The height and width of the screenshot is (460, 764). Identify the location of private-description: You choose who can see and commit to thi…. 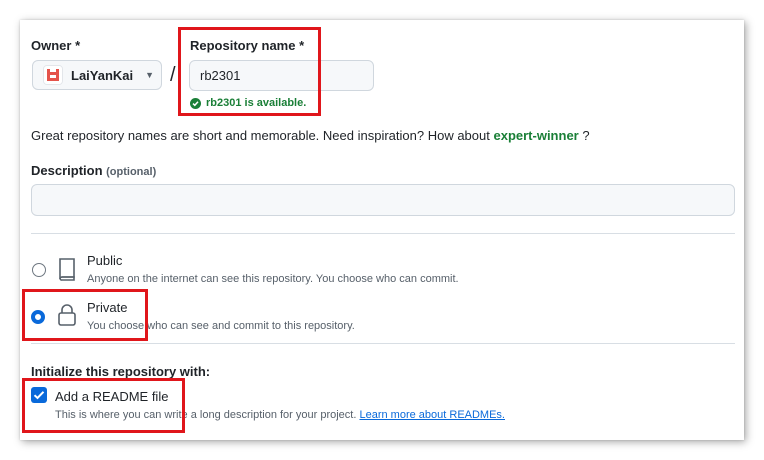
(221, 326).